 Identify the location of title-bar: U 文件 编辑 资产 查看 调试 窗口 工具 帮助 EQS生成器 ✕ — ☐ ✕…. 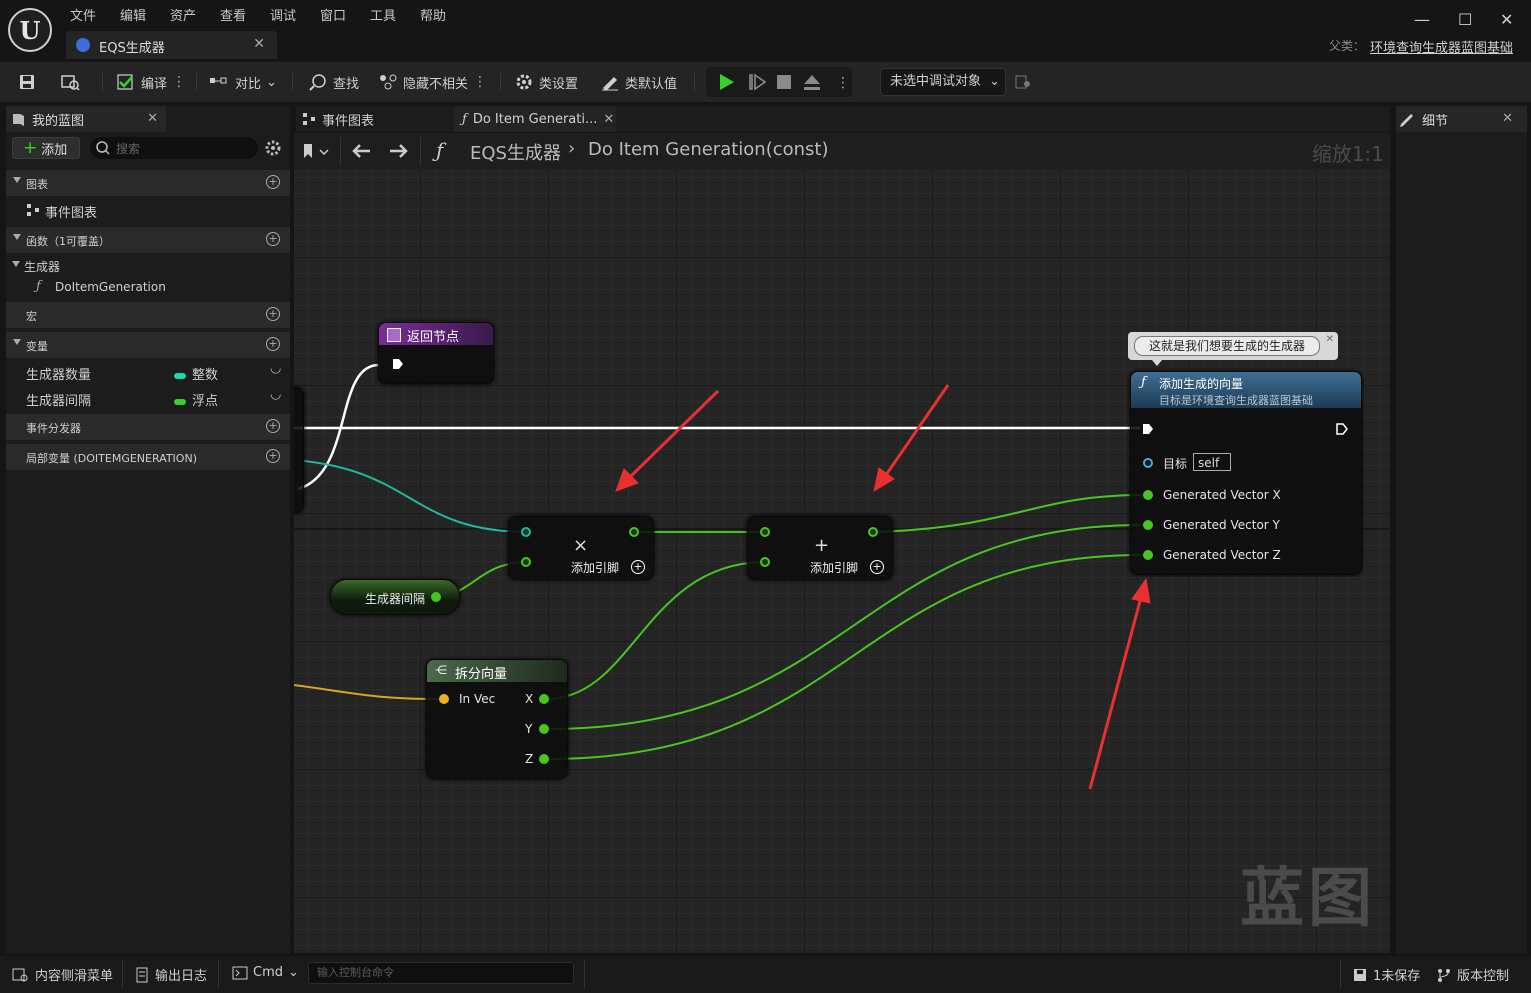
(765, 31).